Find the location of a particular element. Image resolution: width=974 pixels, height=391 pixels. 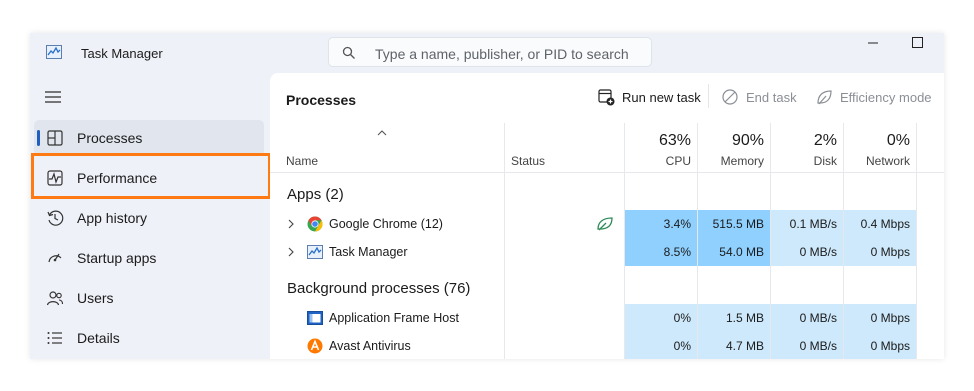

startup-apps-icon is located at coordinates (55, 258).